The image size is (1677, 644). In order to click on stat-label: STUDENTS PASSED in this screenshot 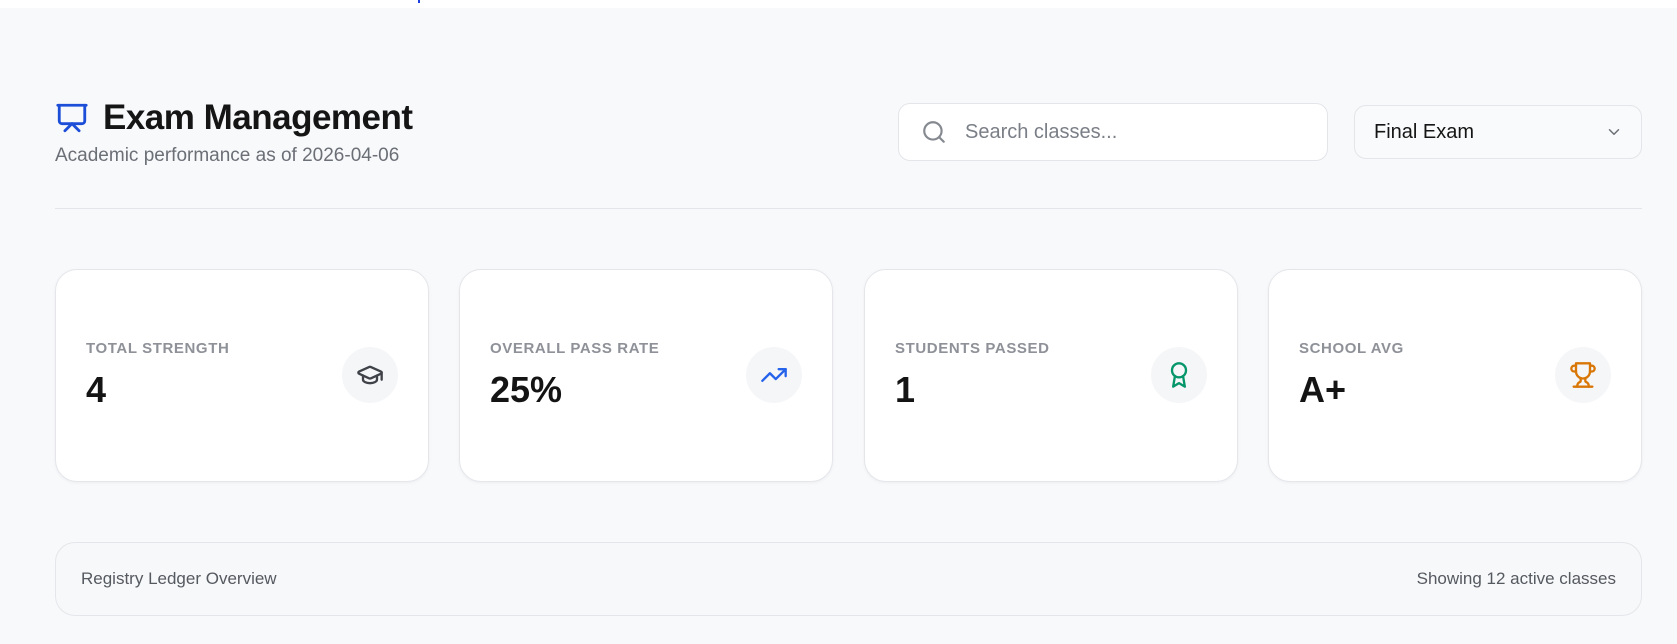, I will do `click(972, 348)`.